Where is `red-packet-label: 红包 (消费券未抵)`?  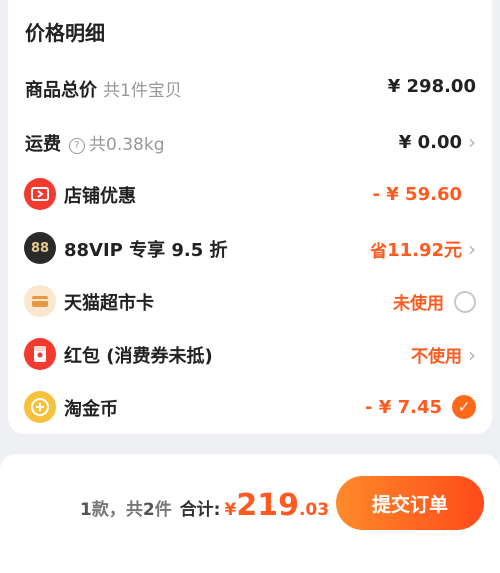
red-packet-label: 红包 (消费券未抵) is located at coordinates (138, 356).